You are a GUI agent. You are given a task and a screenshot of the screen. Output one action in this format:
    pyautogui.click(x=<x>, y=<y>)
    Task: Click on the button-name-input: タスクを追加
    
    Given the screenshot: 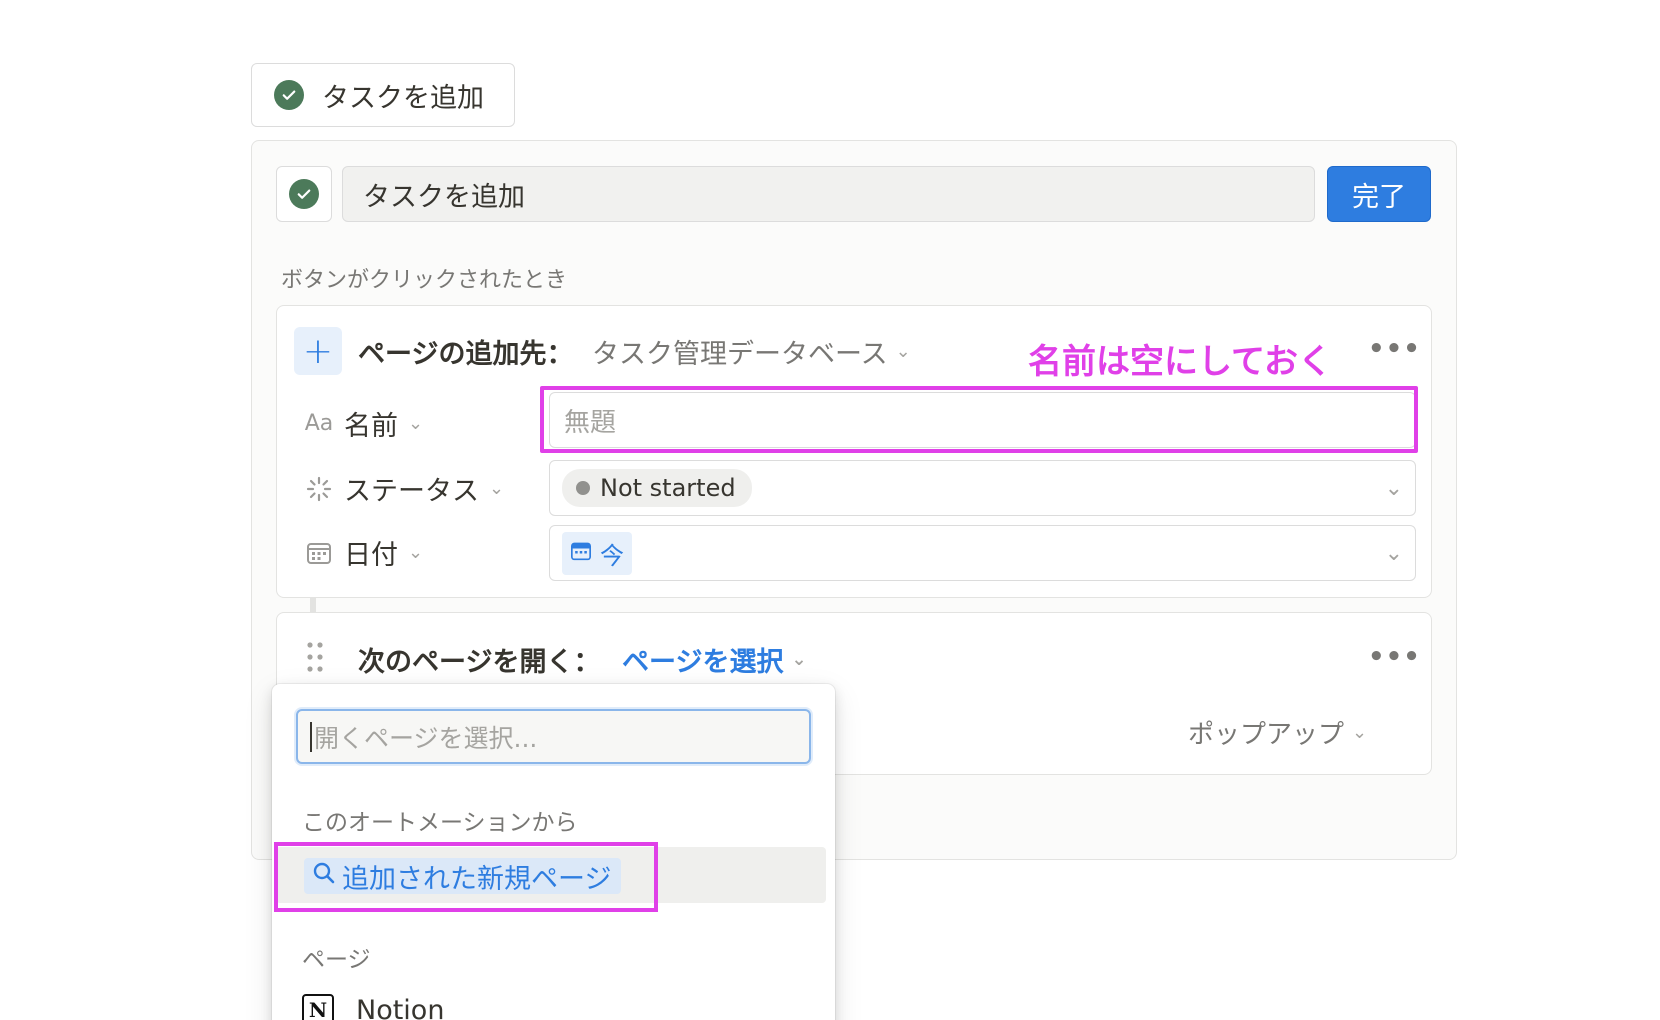 What is the action you would take?
    pyautogui.click(x=828, y=194)
    